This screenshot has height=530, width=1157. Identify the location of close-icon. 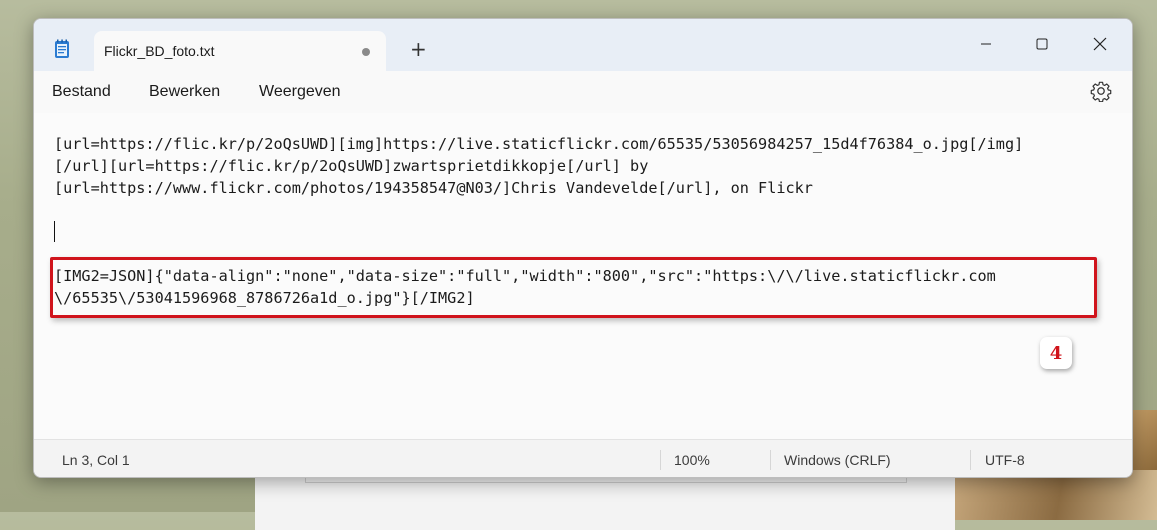
(1100, 44).